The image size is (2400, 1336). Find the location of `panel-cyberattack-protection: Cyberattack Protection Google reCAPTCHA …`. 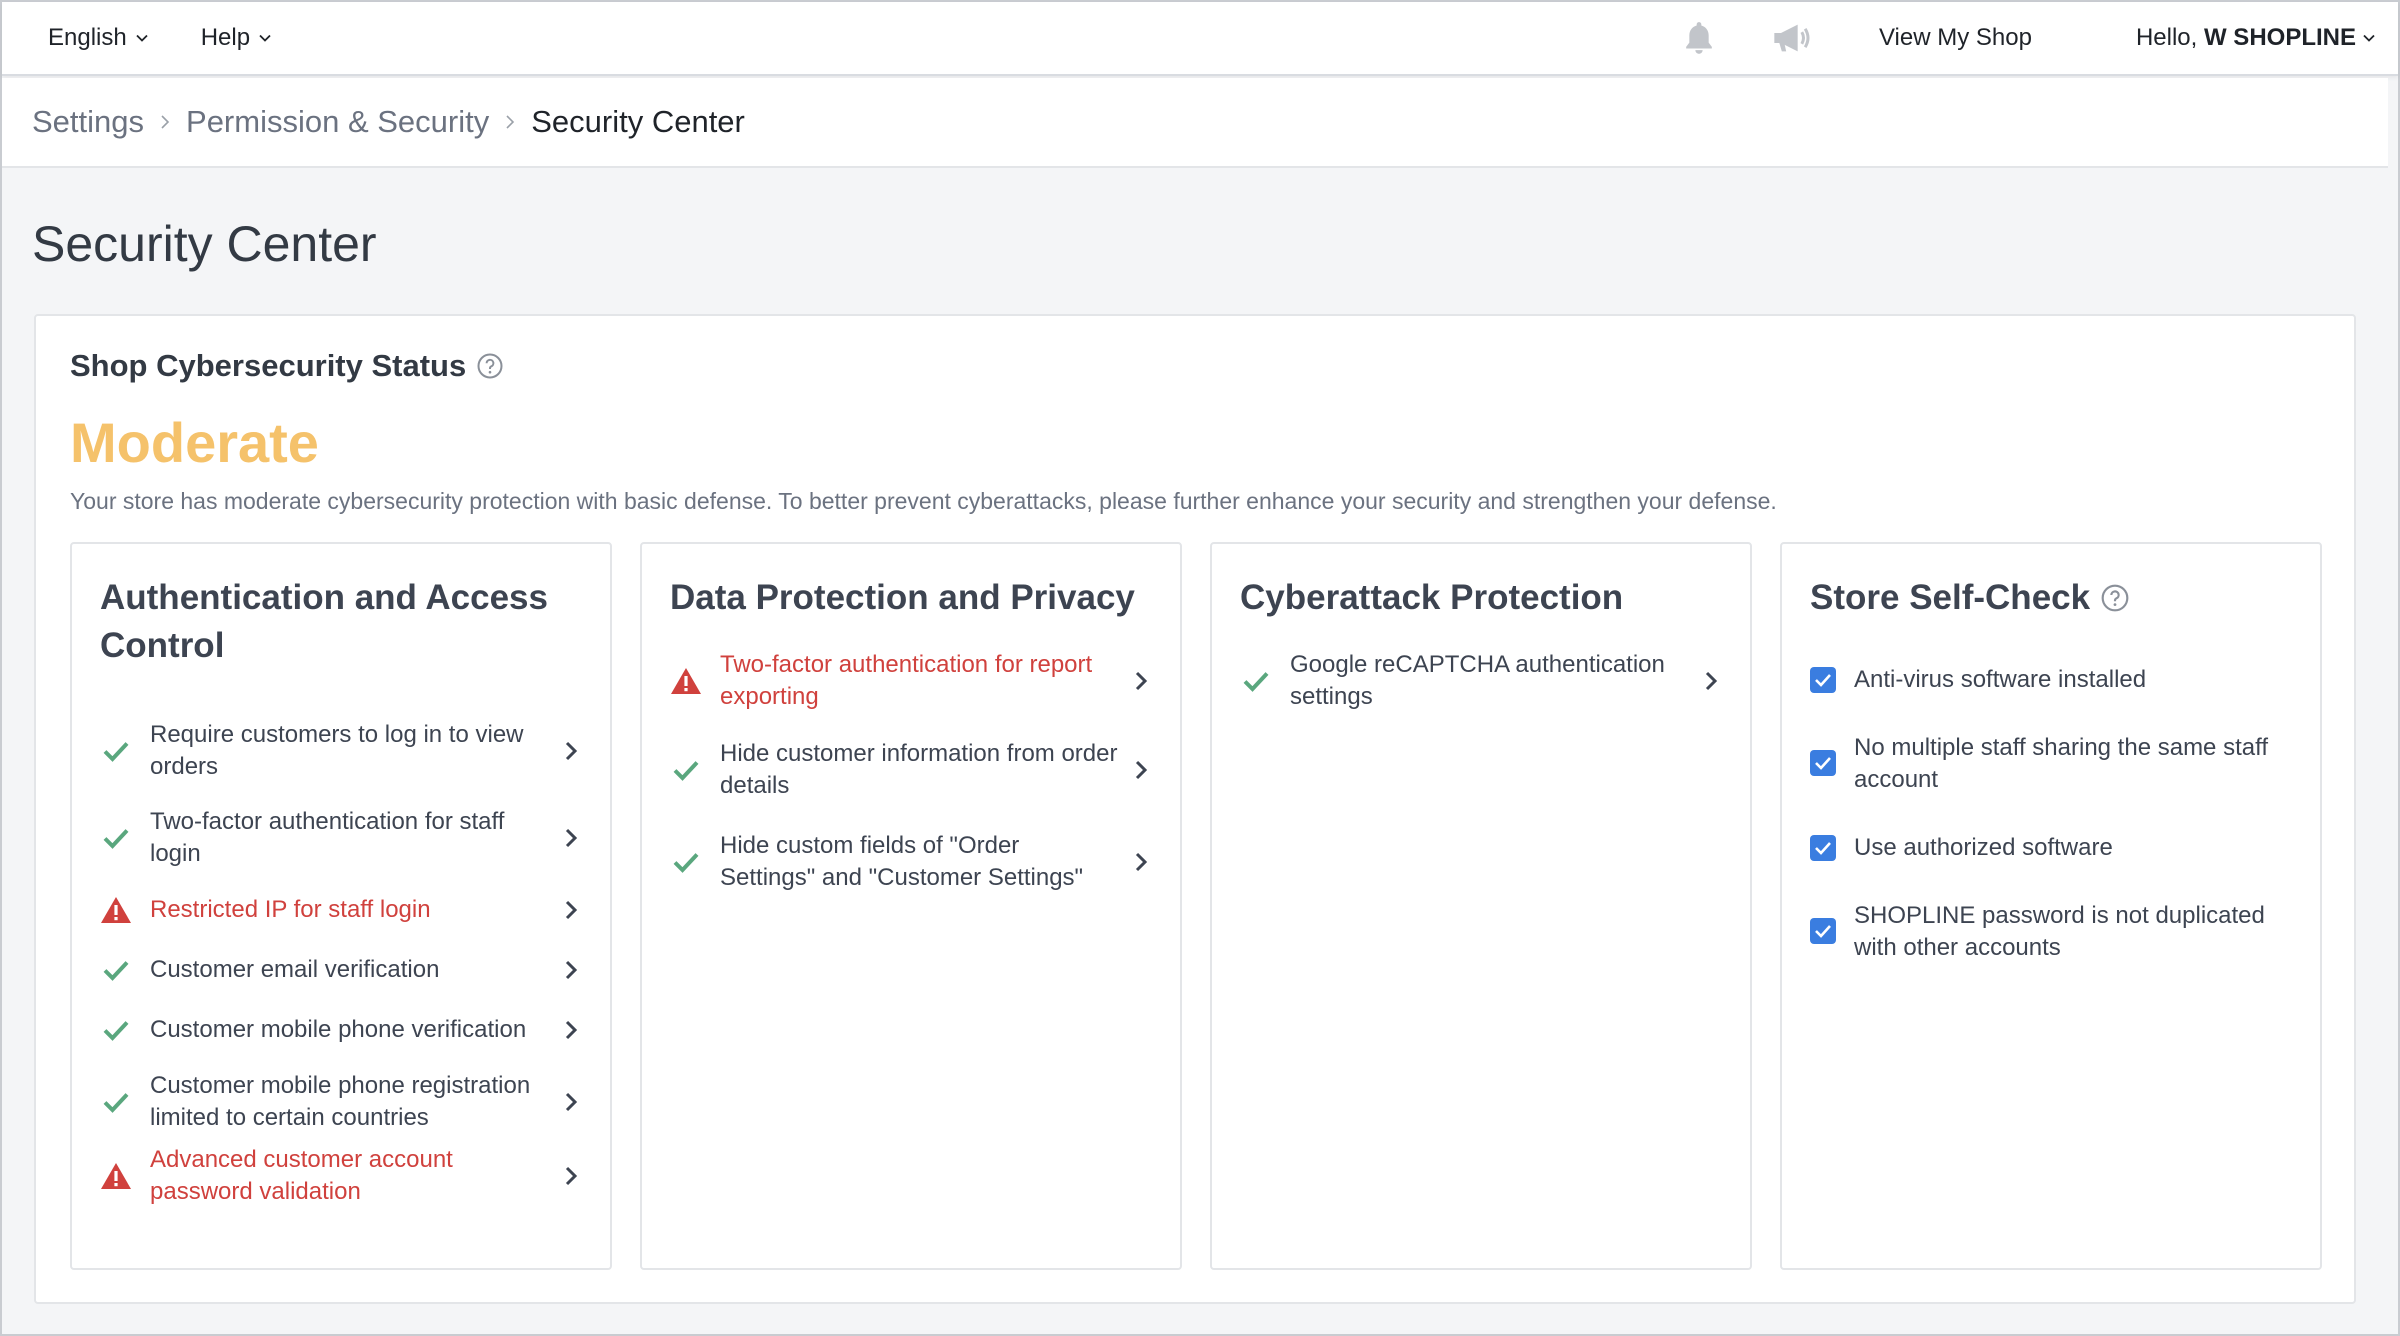

panel-cyberattack-protection: Cyberattack Protection Google reCAPTCHA … is located at coordinates (1481, 906).